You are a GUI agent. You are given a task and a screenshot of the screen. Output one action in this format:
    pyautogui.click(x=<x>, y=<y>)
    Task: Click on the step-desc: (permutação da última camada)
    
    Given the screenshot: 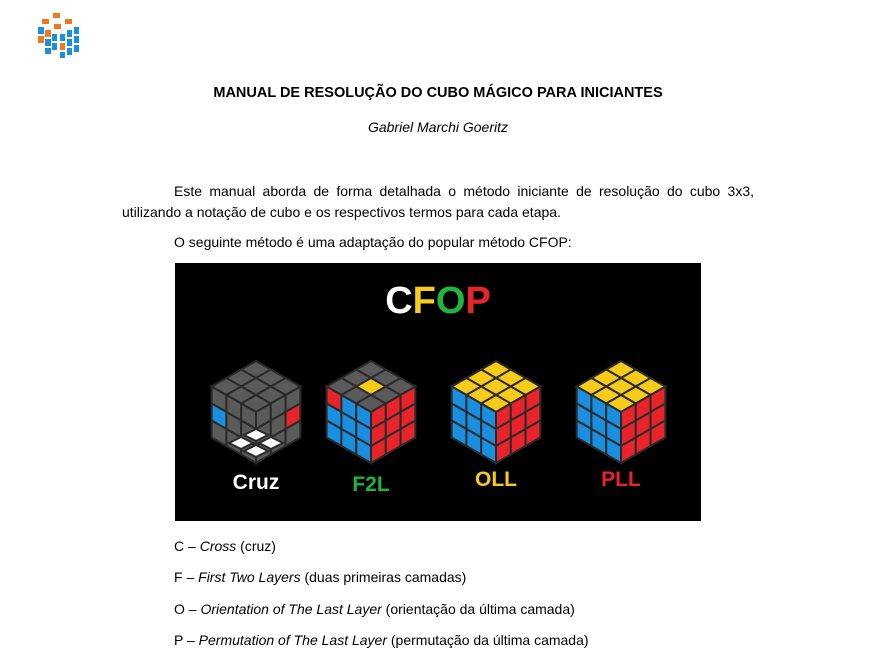 What is the action you would take?
    pyautogui.click(x=488, y=640)
    